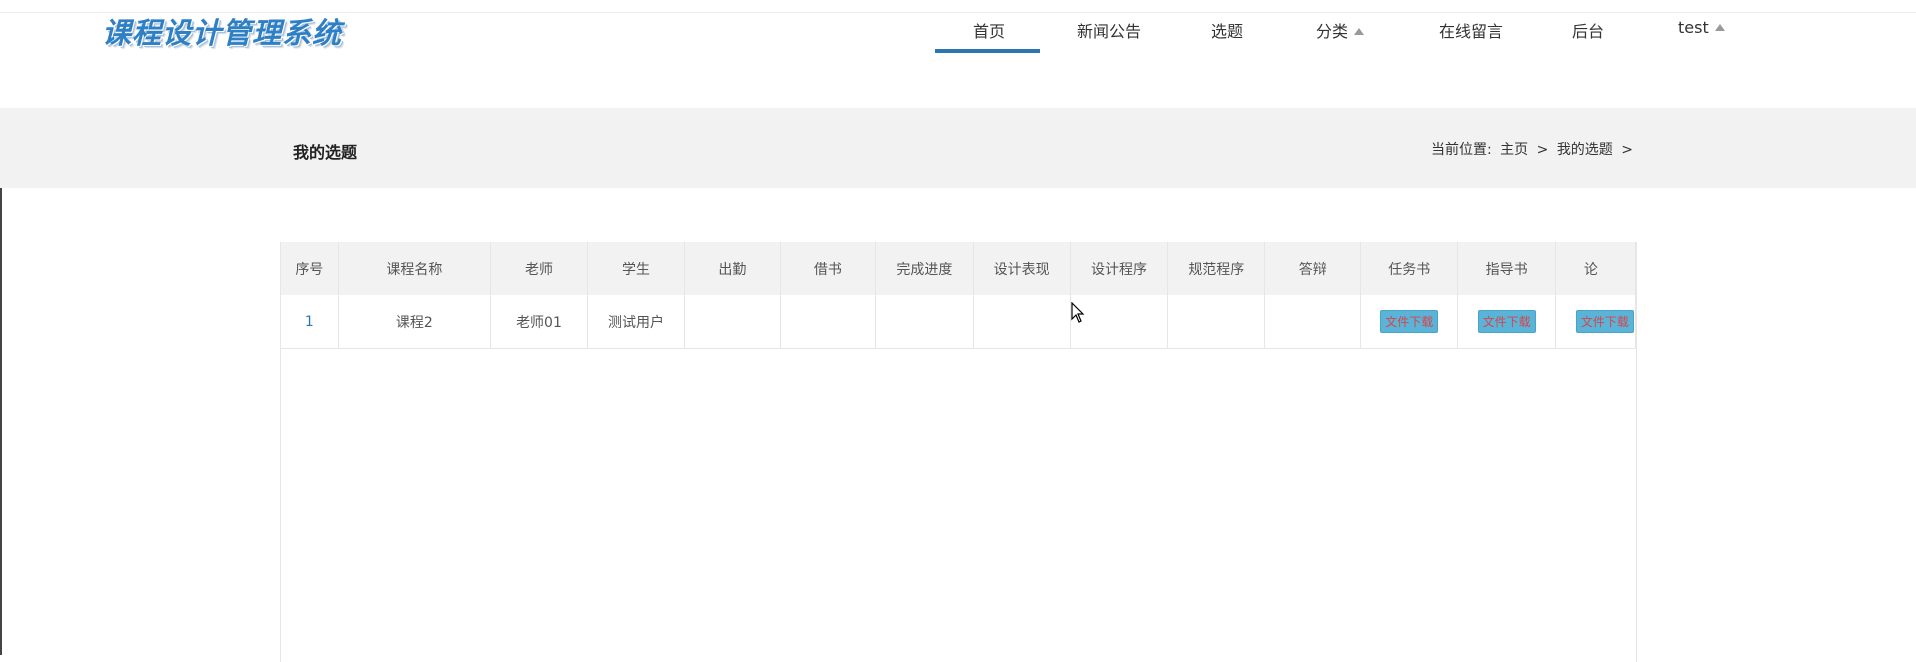 The width and height of the screenshot is (1916, 662). What do you see at coordinates (1595, 268) in the screenshot?
I see `col-header: 论` at bounding box center [1595, 268].